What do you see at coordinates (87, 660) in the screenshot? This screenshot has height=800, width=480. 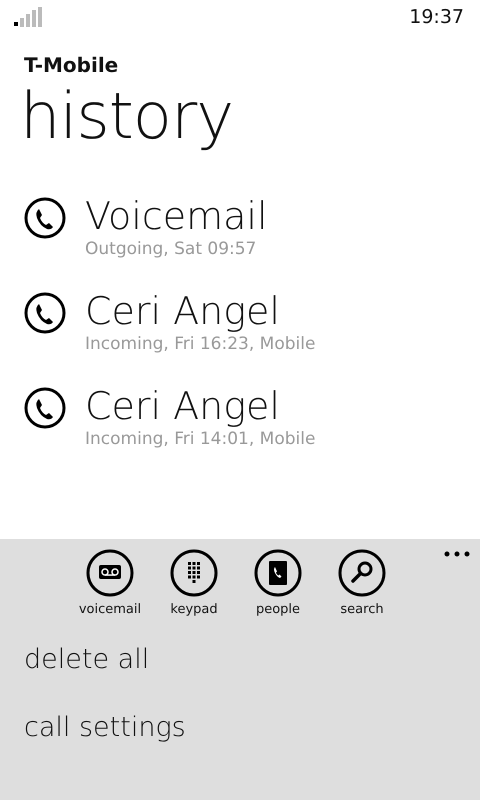 I see `menu-item: delete all` at bounding box center [87, 660].